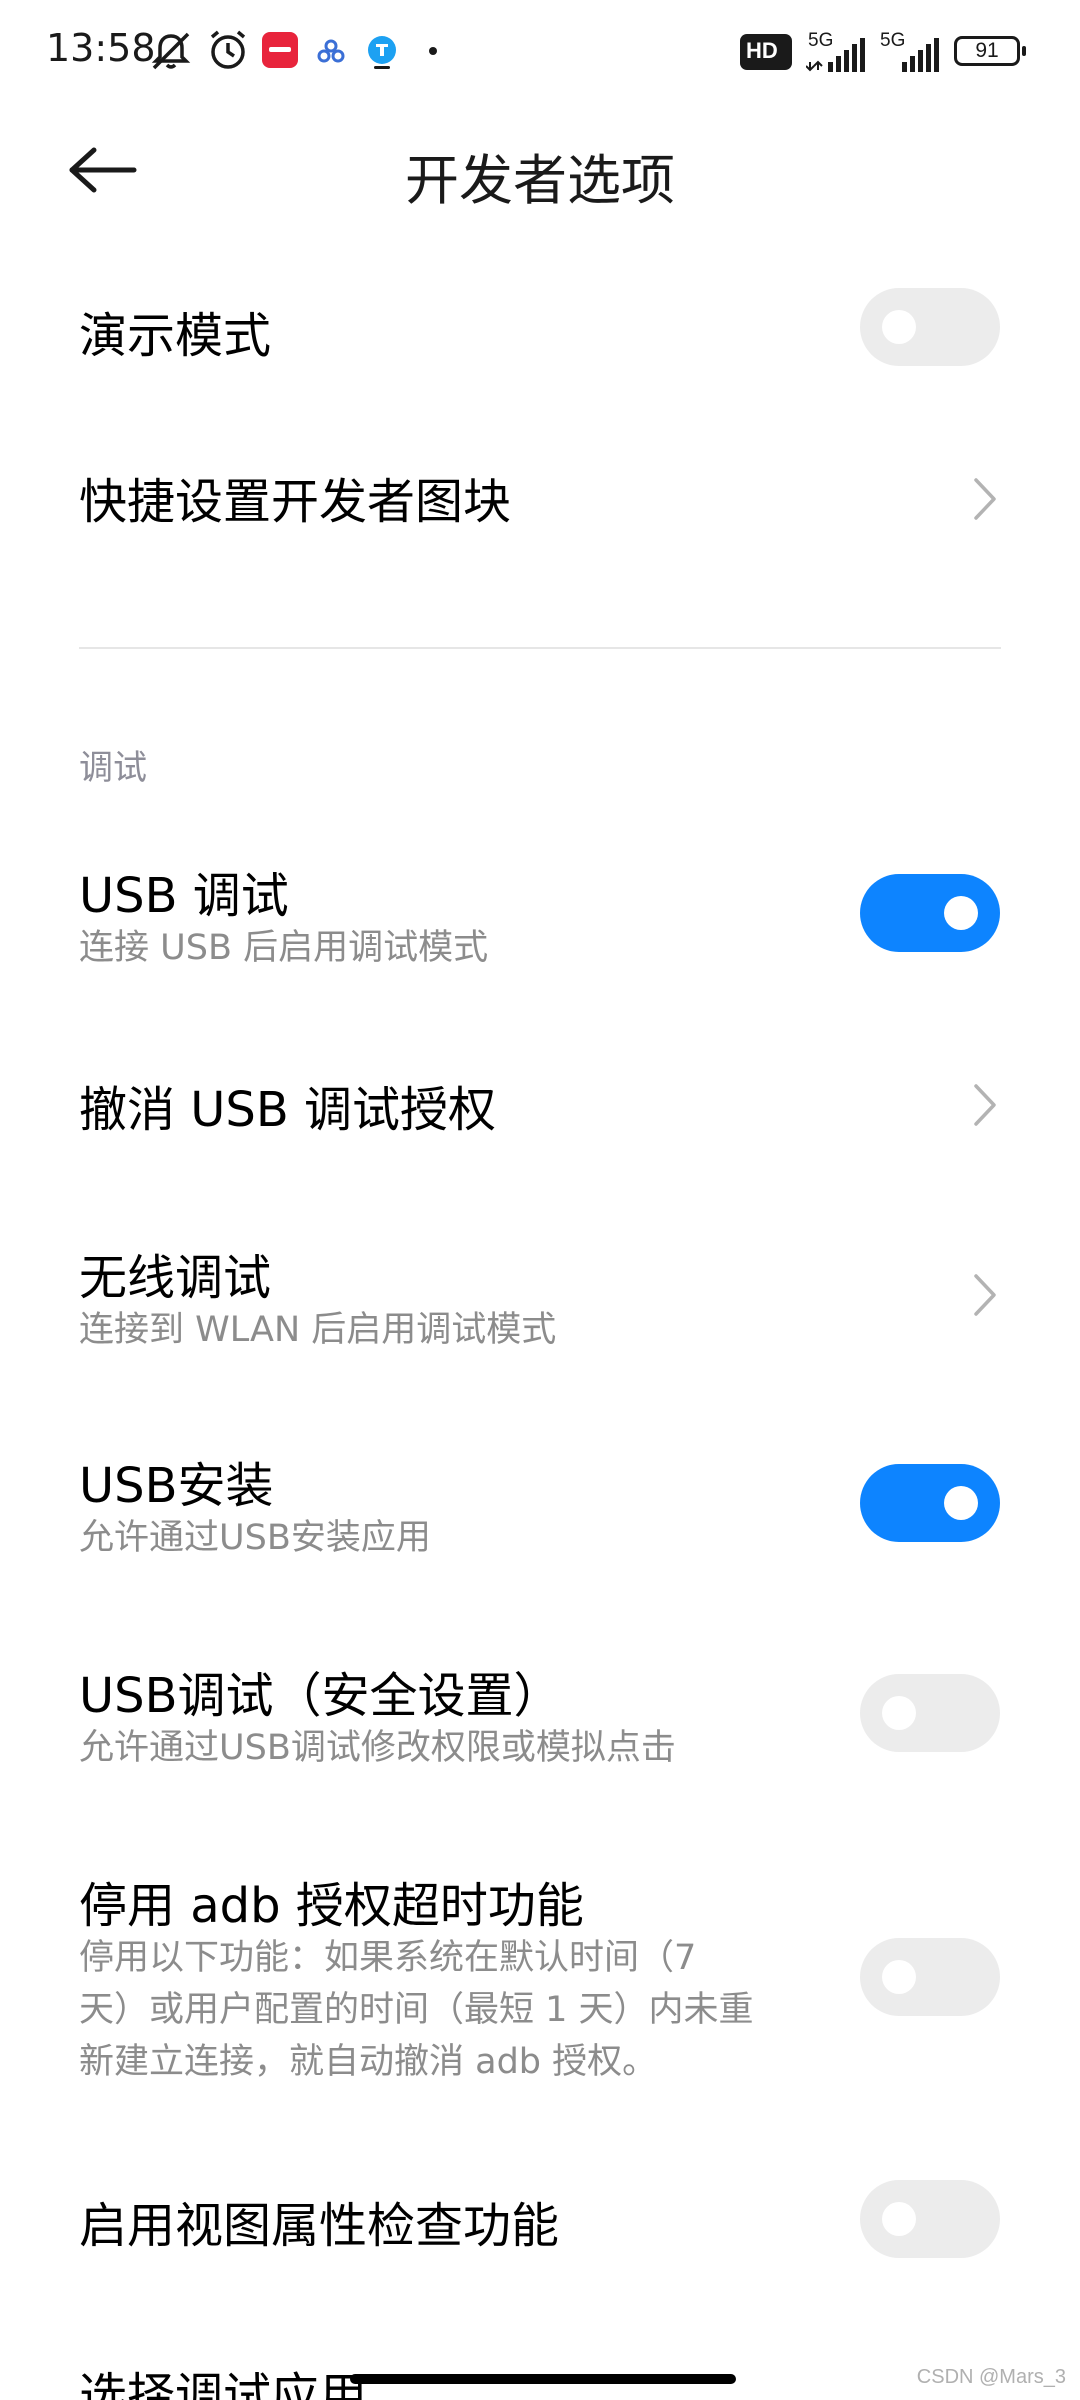 The width and height of the screenshot is (1080, 2400). Describe the element at coordinates (762, 50) in the screenshot. I see `hd-label: HD` at that location.